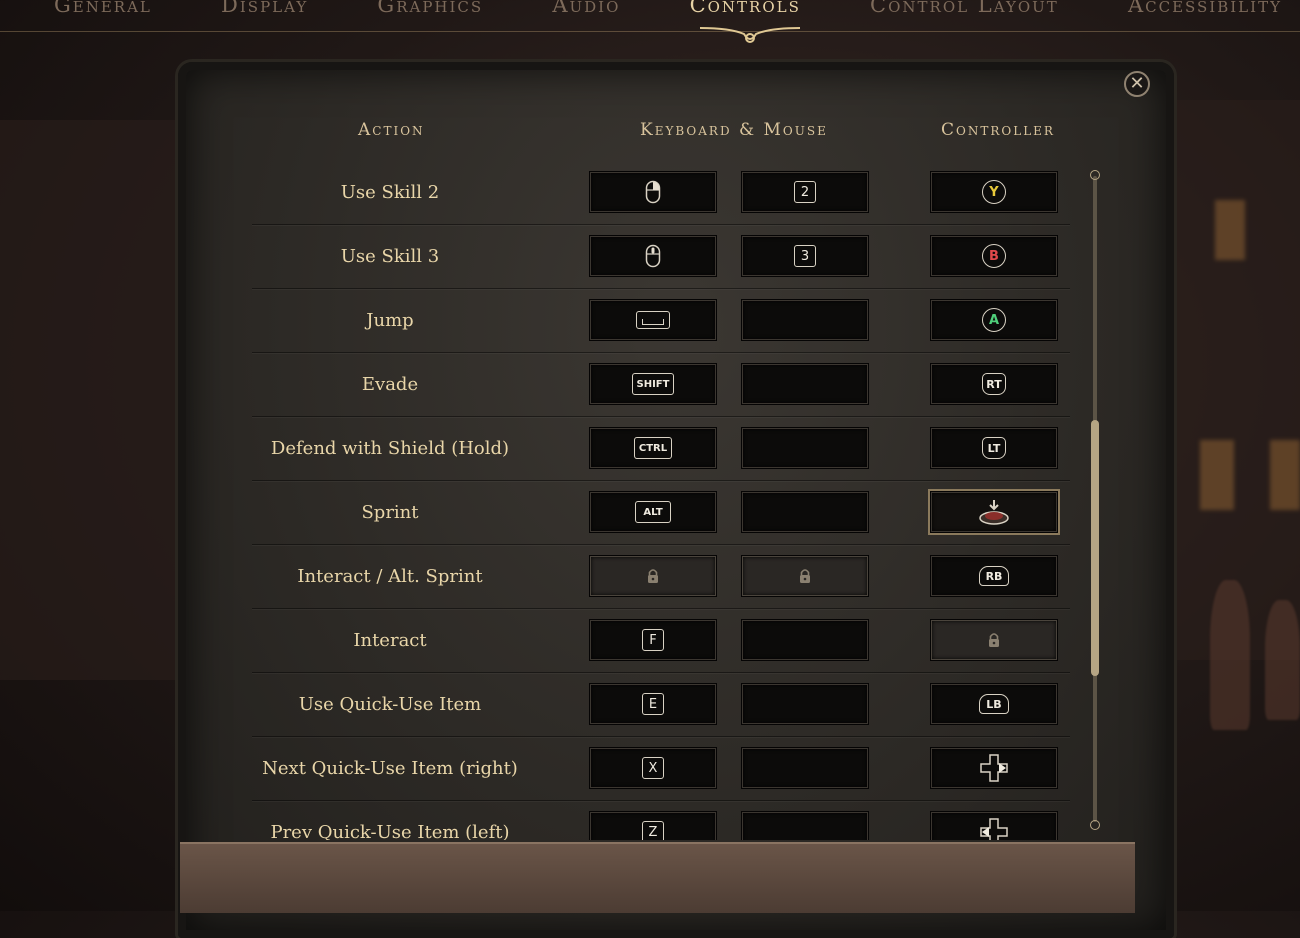  Describe the element at coordinates (998, 130) in the screenshot. I see `column-header-controller: Controller` at that location.